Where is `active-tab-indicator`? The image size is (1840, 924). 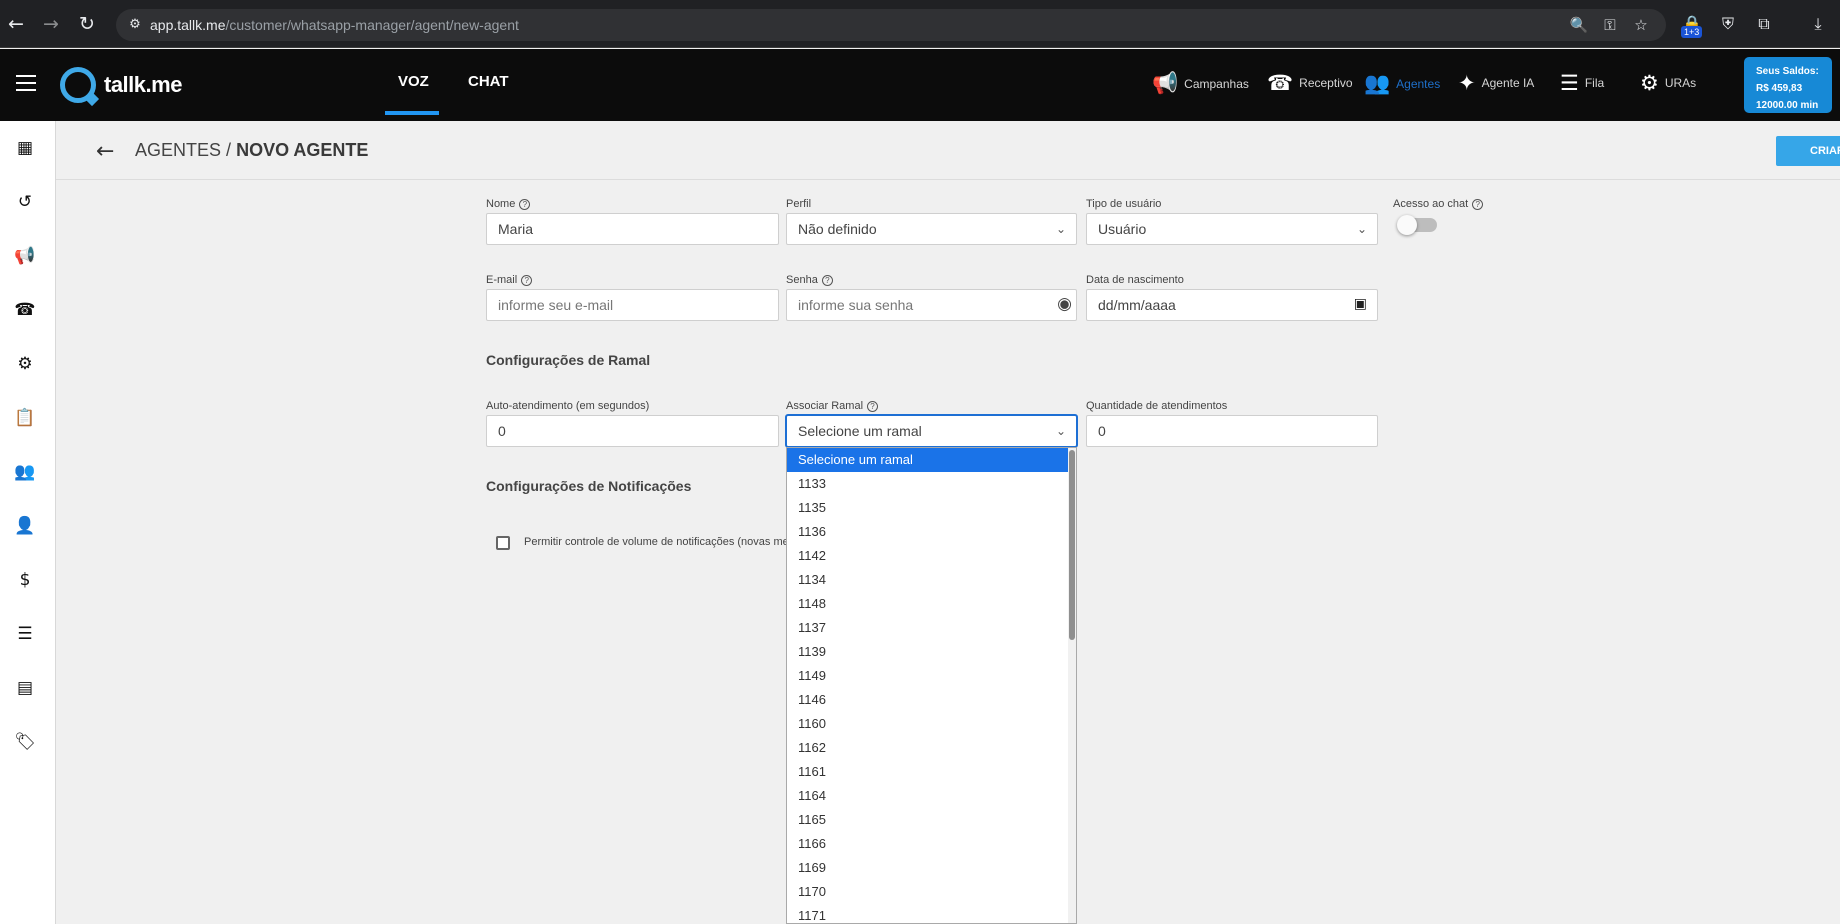 active-tab-indicator is located at coordinates (412, 113).